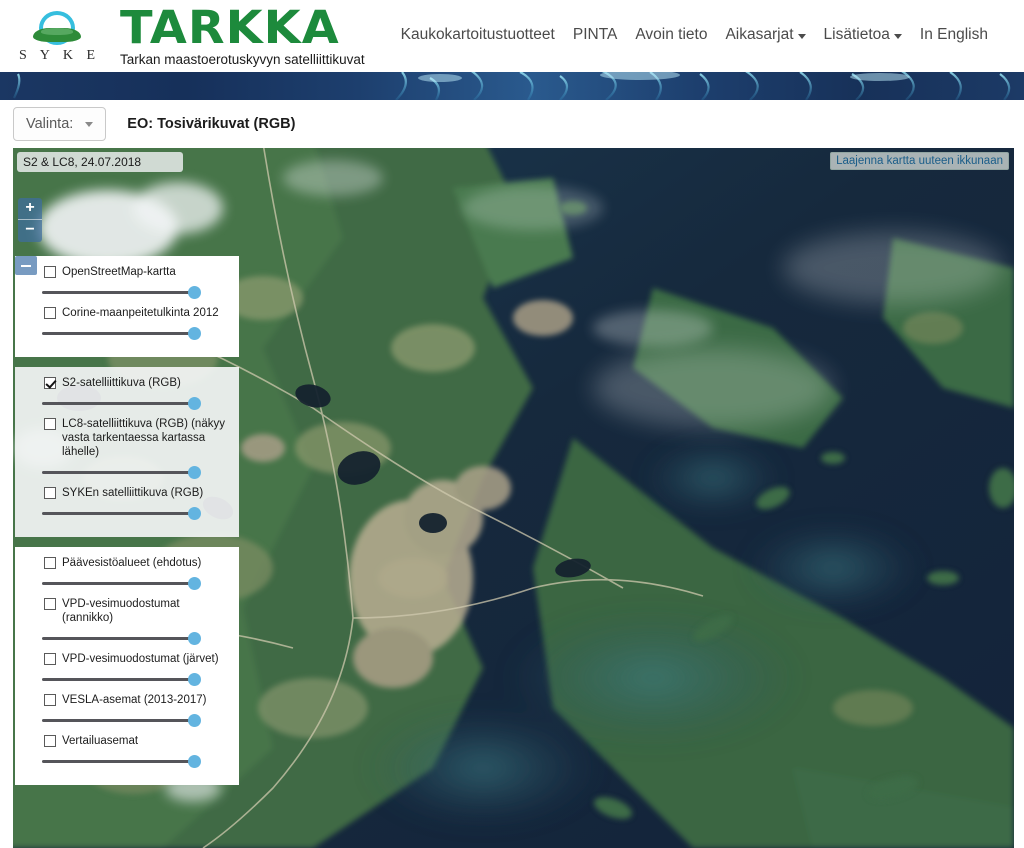 This screenshot has height=848, width=1024. I want to click on layer-label: Corine-maanpeitetulkinta 2012, so click(140, 313).